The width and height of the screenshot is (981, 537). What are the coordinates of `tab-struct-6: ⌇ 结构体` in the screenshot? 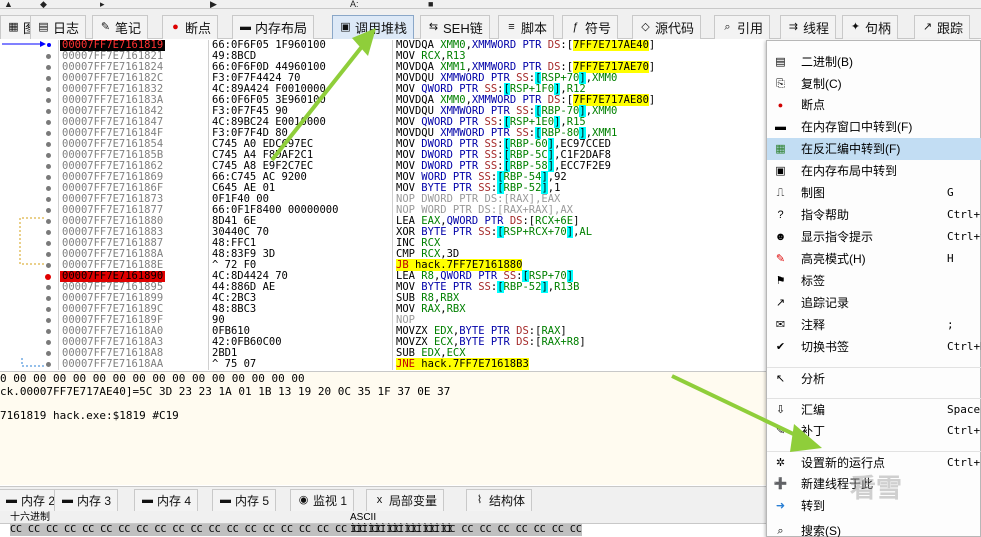 It's located at (499, 500).